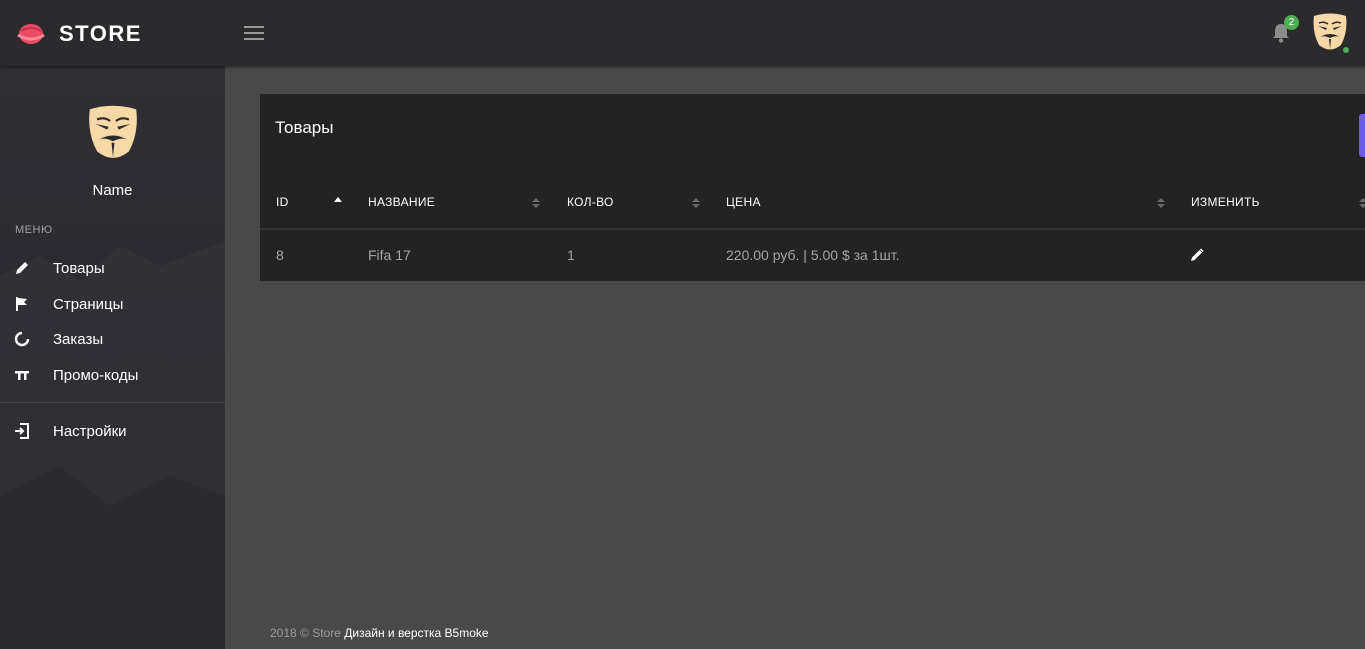  I want to click on sidebar-user-name: Name, so click(112, 190).